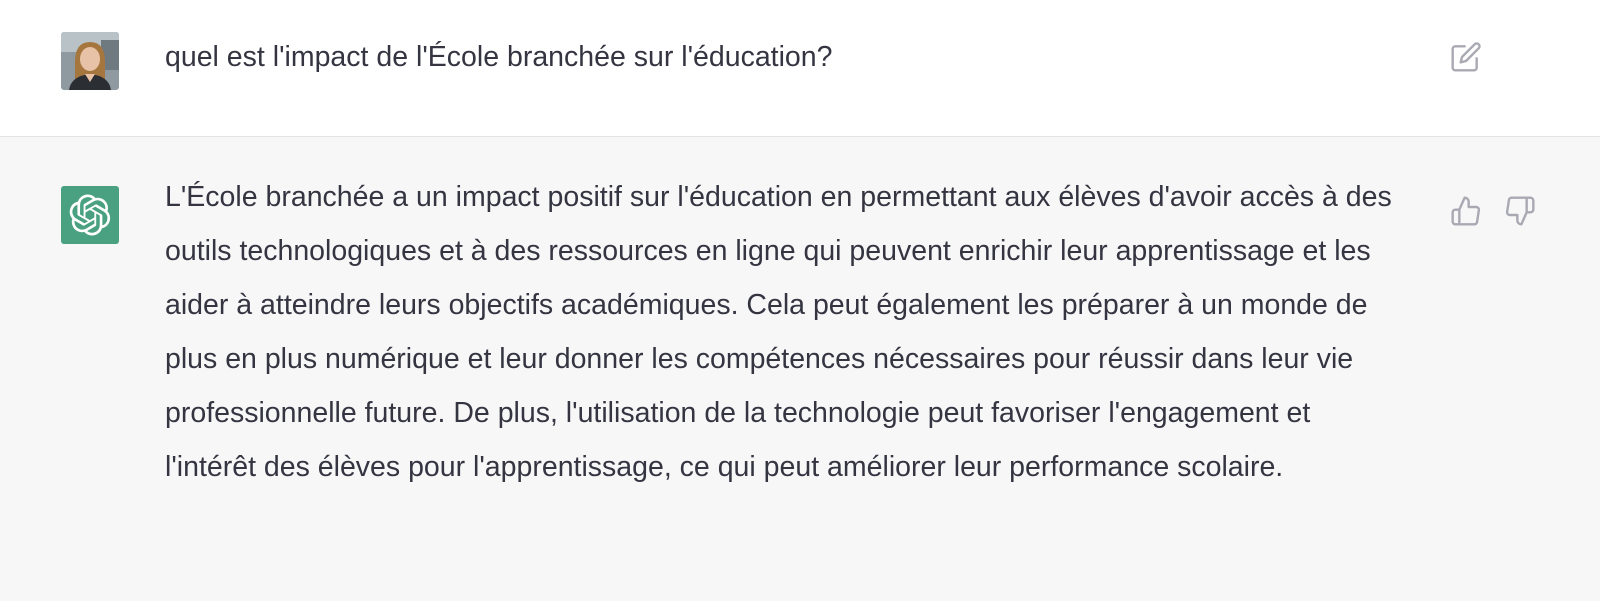 The height and width of the screenshot is (601, 1600). I want to click on user-photo-avatar, so click(90, 61).